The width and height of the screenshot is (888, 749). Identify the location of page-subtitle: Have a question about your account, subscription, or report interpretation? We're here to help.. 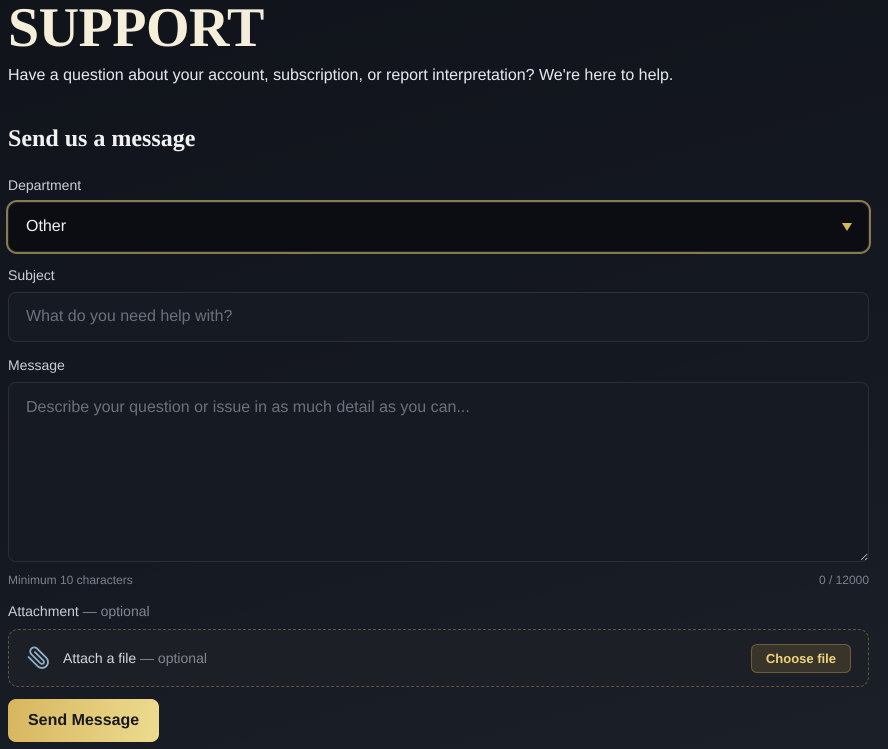
(341, 76).